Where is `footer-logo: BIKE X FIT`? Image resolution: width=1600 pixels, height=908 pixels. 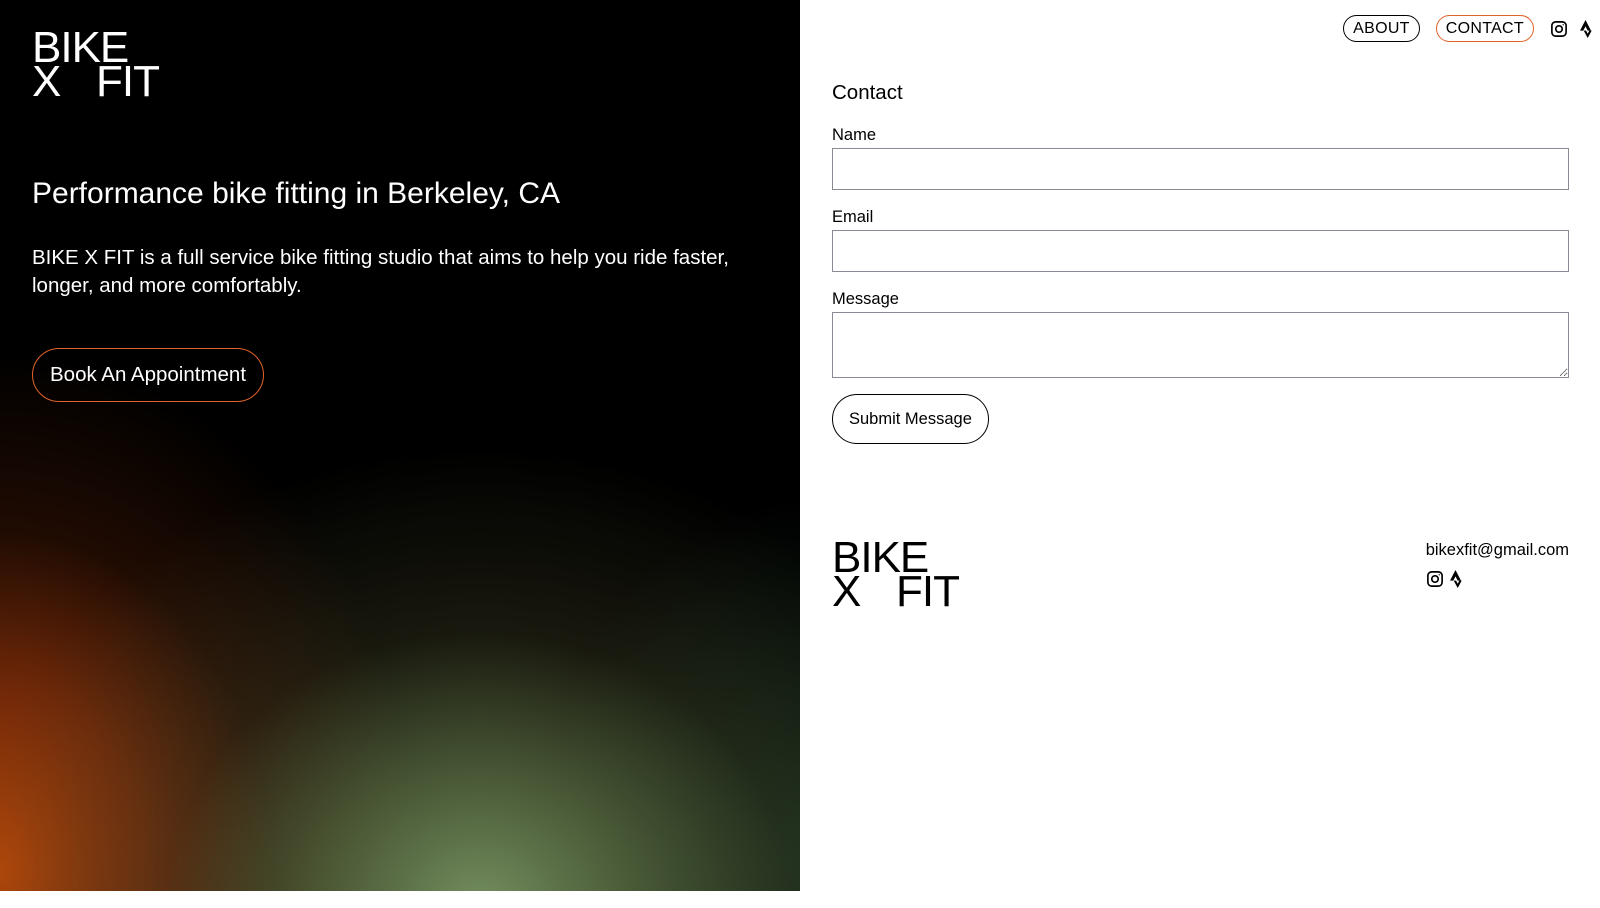 footer-logo: BIKE X FIT is located at coordinates (897, 575).